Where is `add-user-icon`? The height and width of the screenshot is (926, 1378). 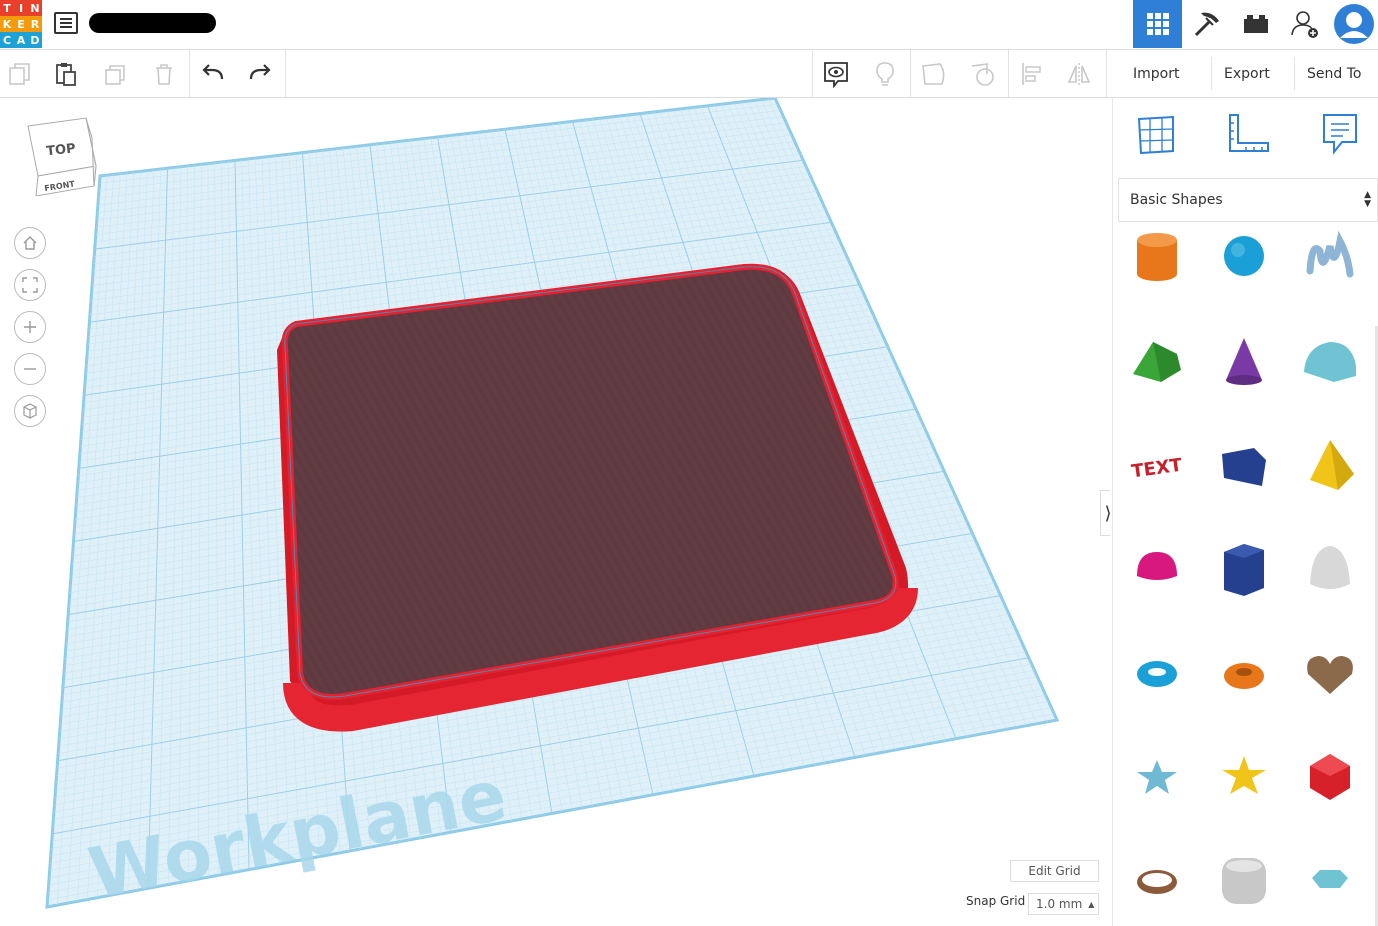 add-user-icon is located at coordinates (1304, 24).